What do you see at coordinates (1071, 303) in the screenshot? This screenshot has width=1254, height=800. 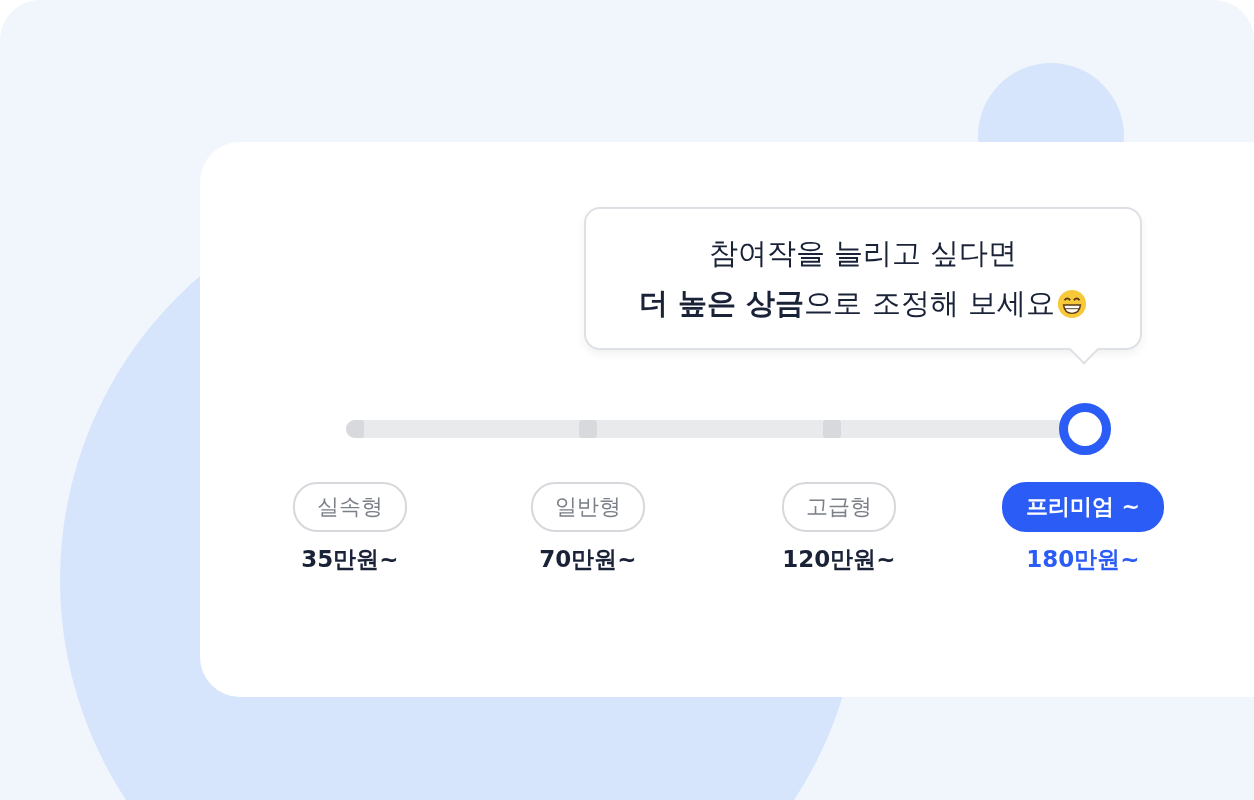 I see `grinning-face-icon` at bounding box center [1071, 303].